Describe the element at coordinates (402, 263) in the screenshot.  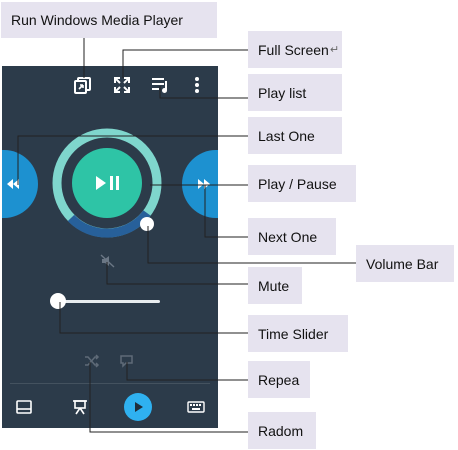
I see `callout-volume-bar-label: Volume Bar` at that location.